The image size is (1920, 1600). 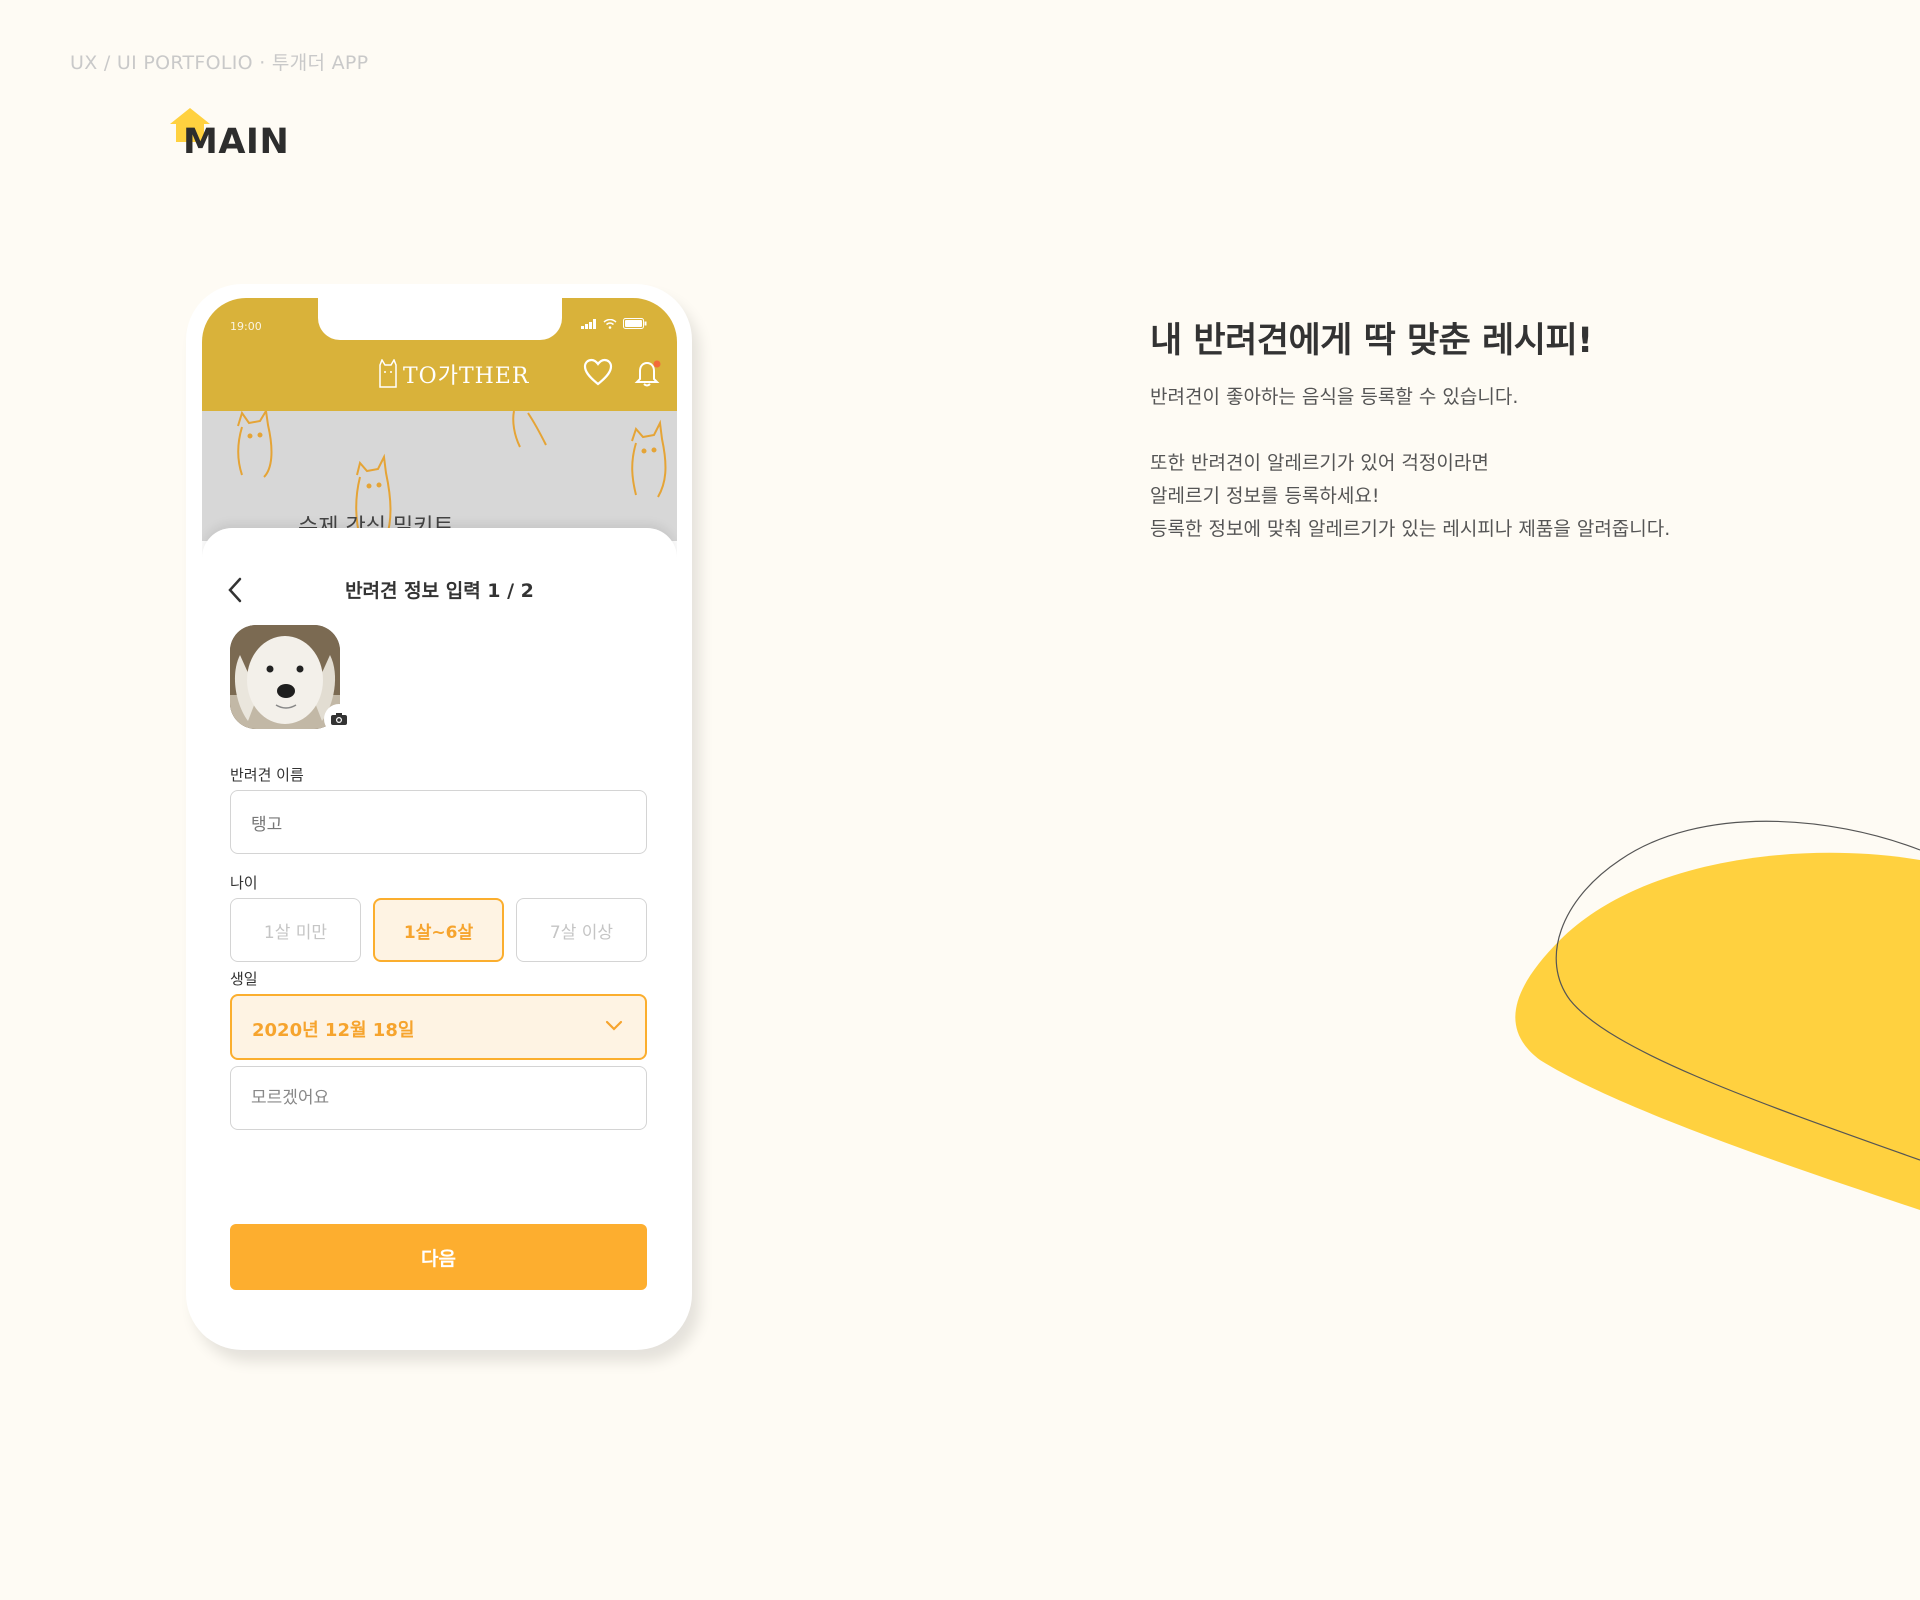 I want to click on pet-name-label: 반려견 이름, so click(x=267, y=775).